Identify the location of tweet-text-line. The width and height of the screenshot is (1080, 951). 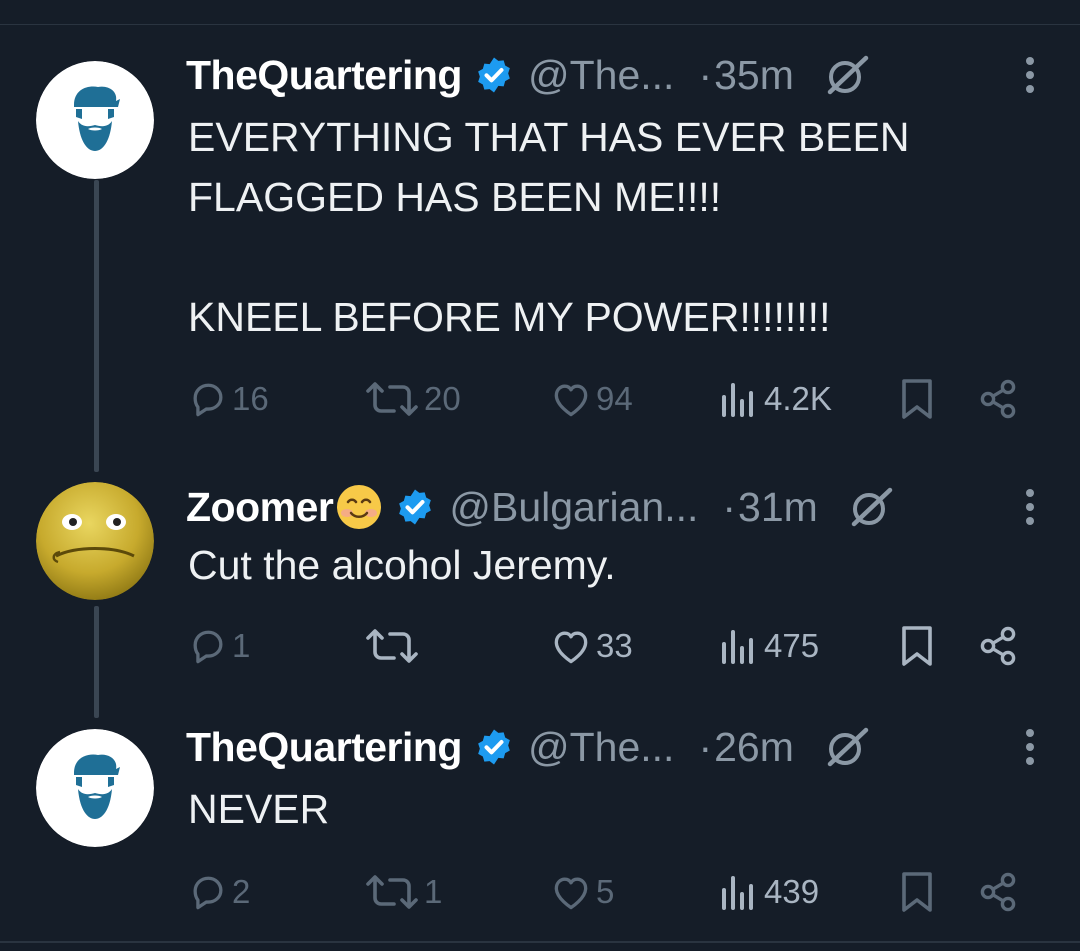
(604, 257).